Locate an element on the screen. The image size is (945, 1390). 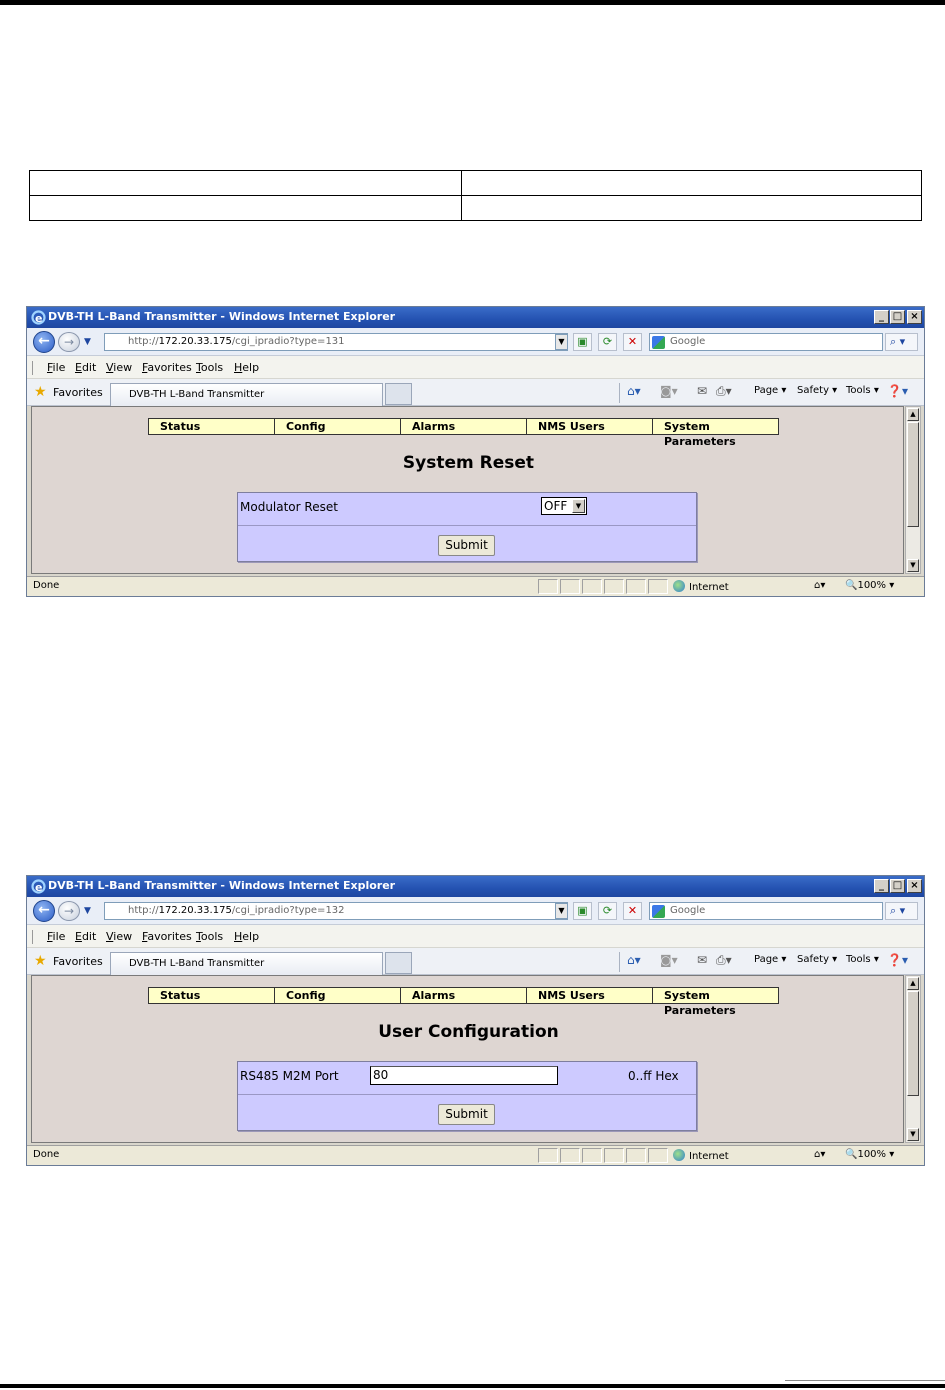
select-value: OFF is located at coordinates (556, 506).